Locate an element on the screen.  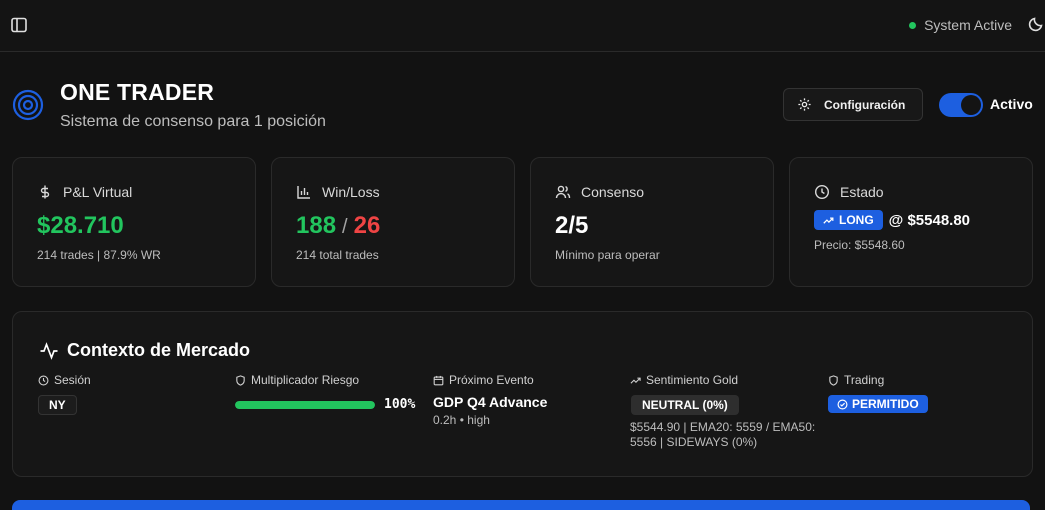
pnl-label: P&L Virtual is located at coordinates (98, 192).